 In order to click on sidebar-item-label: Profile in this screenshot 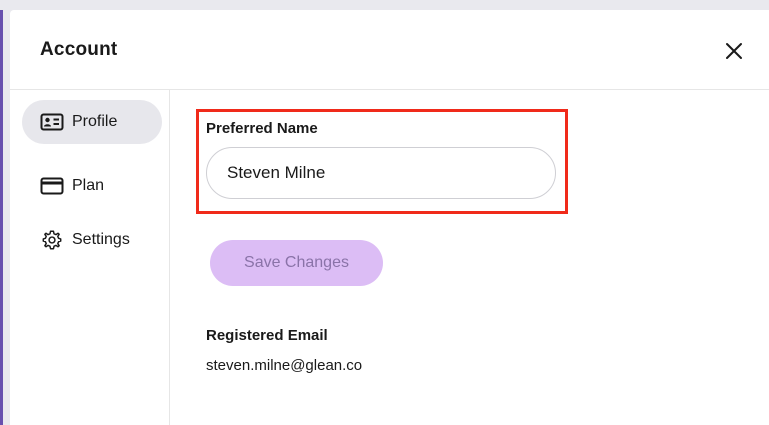, I will do `click(95, 121)`.